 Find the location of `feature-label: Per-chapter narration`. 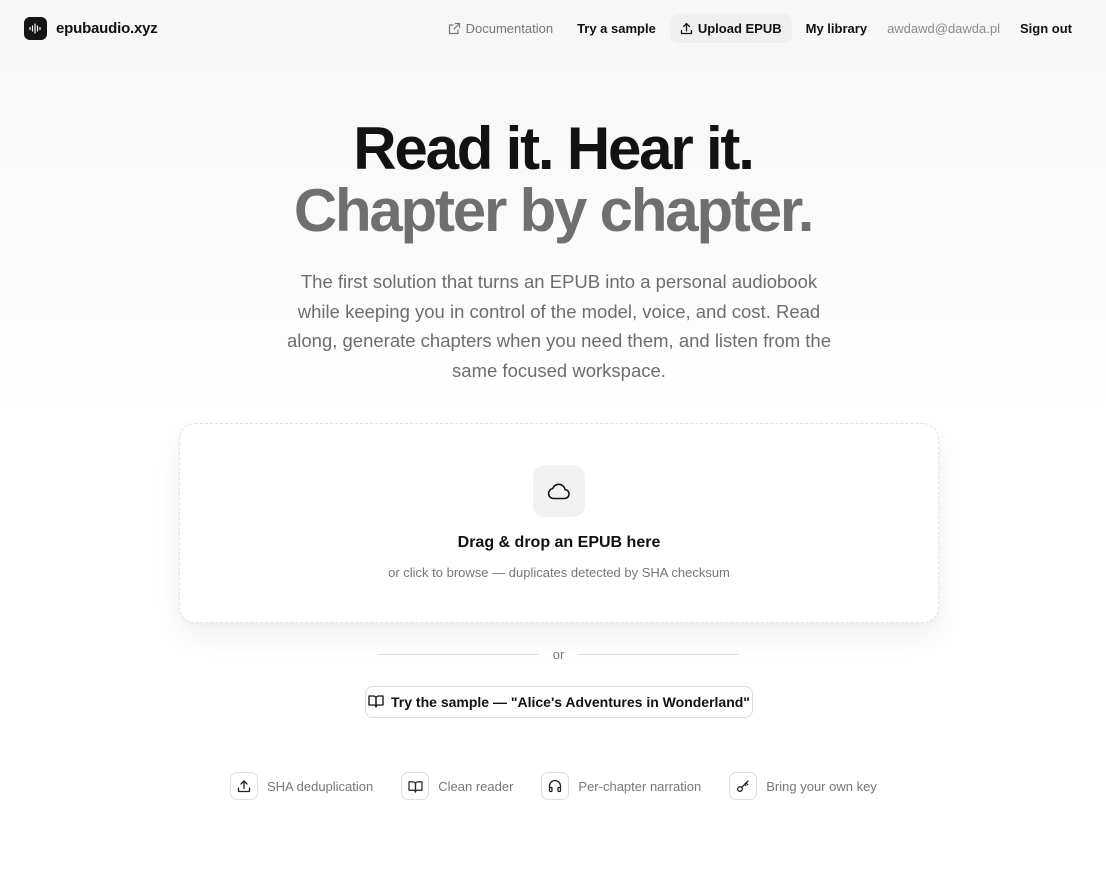

feature-label: Per-chapter narration is located at coordinates (640, 786).